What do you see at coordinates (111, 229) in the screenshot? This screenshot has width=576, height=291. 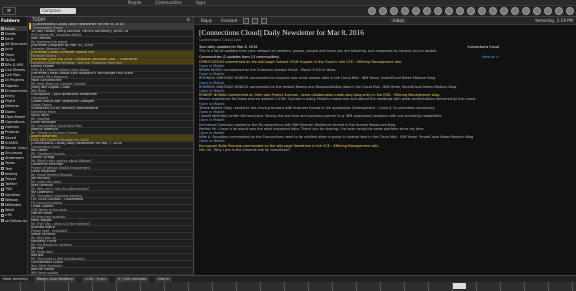 I see `list-item: Rhonda Marra Please read - Important` at bounding box center [111, 229].